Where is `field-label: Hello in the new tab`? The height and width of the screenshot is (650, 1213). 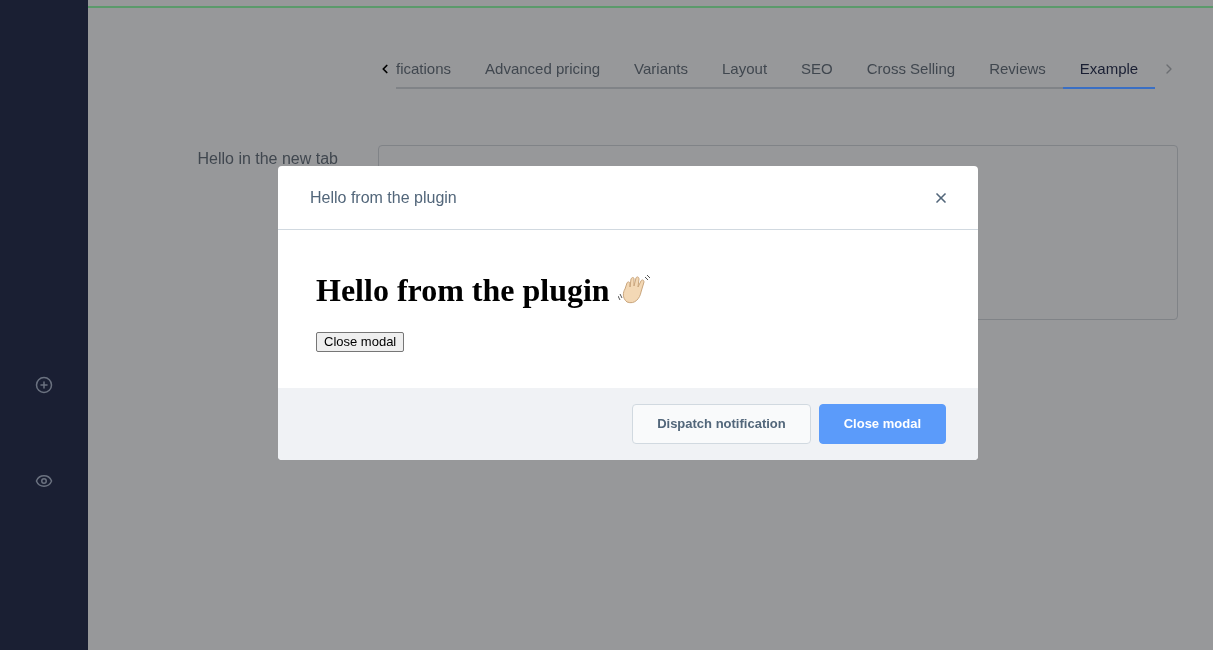 field-label: Hello in the new tab is located at coordinates (267, 158).